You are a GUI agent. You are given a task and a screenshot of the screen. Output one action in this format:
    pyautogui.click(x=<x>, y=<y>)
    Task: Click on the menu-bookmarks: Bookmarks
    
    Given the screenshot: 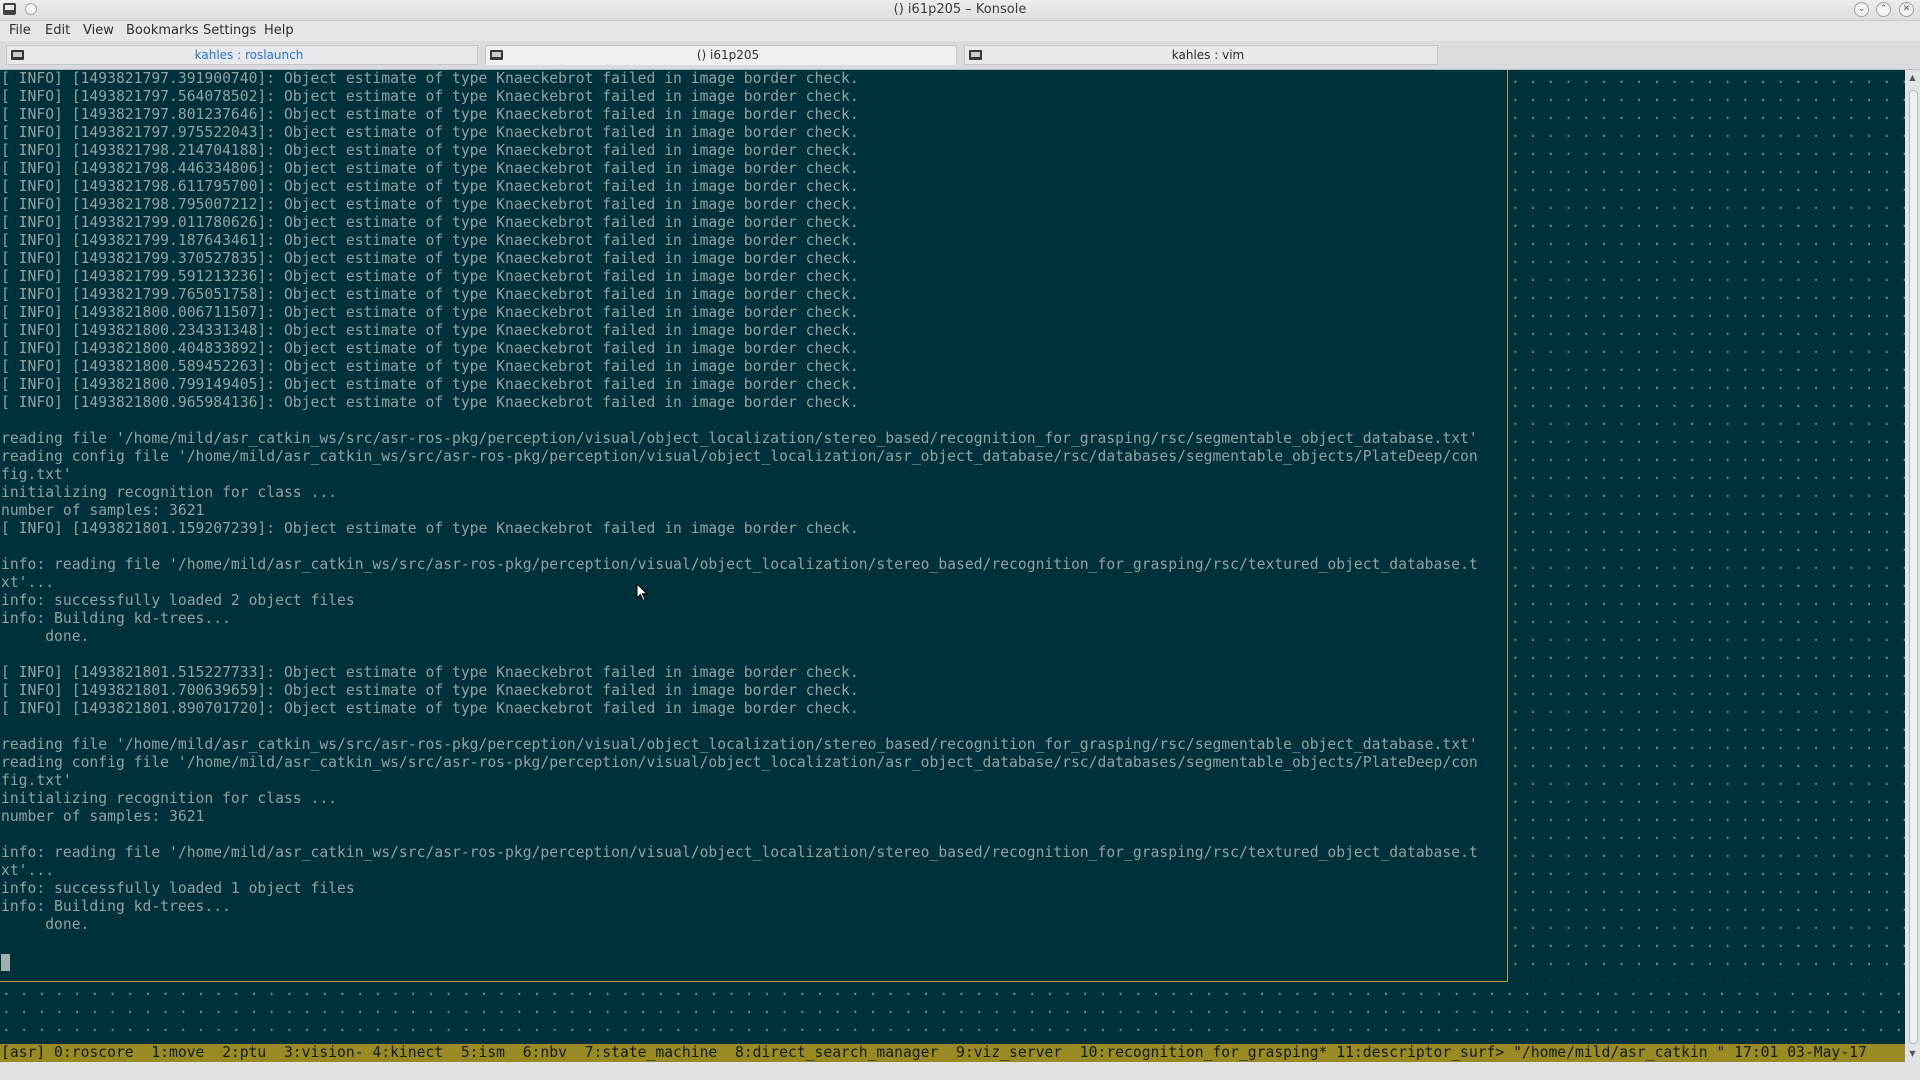 What is the action you would take?
    pyautogui.click(x=162, y=30)
    